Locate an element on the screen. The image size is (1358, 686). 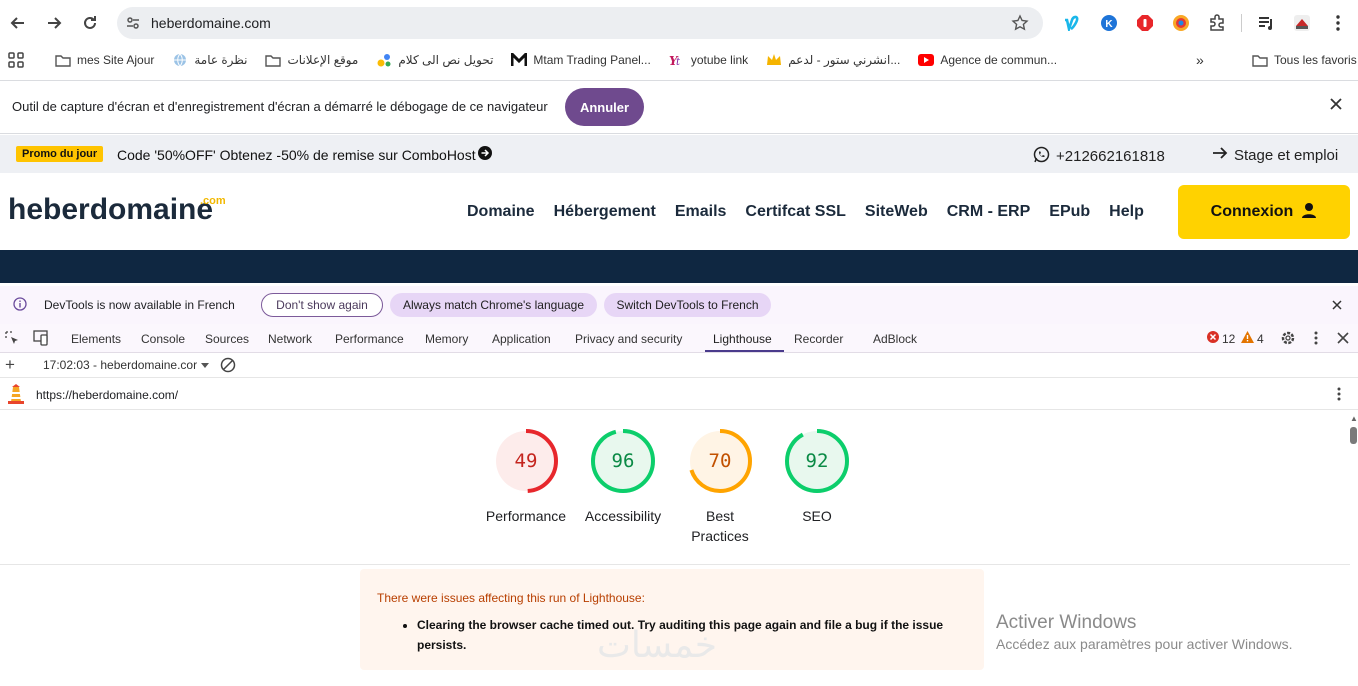
bookmark-item: تحويل نص الى كلام is located at coordinates (434, 60).